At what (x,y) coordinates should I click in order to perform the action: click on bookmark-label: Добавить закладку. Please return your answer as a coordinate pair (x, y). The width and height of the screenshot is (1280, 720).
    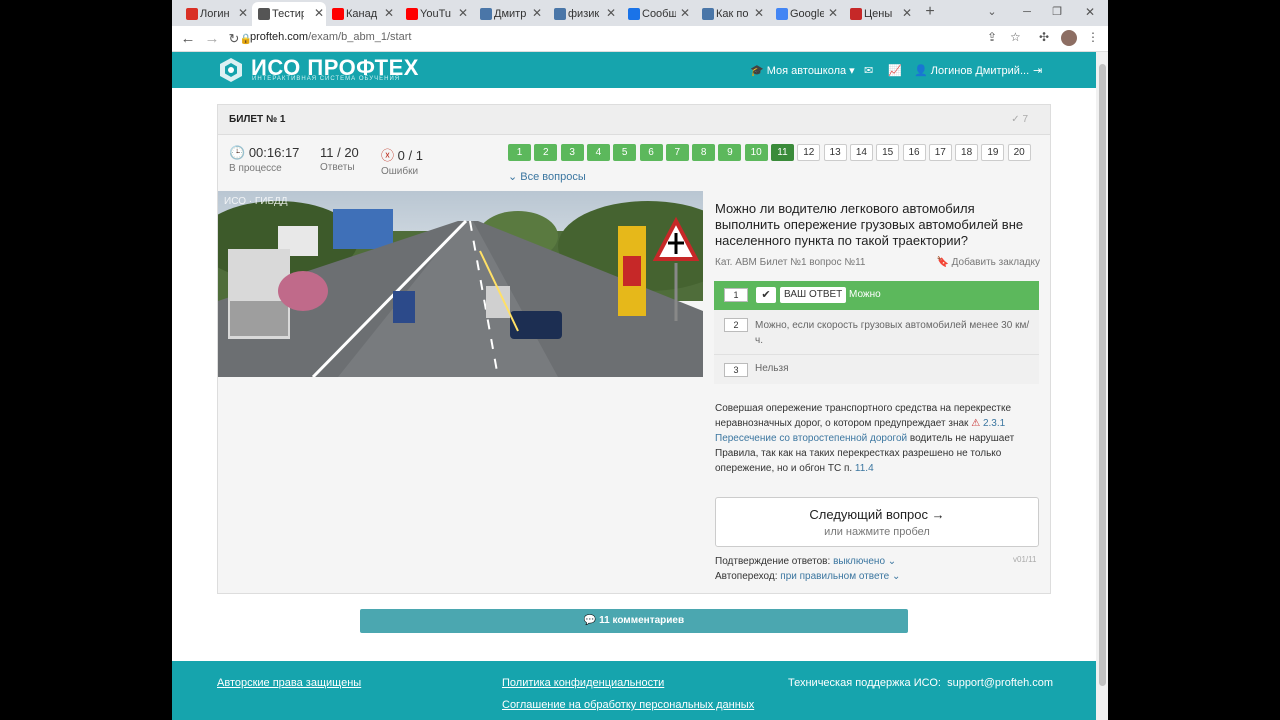
    Looking at the image, I should click on (995, 262).